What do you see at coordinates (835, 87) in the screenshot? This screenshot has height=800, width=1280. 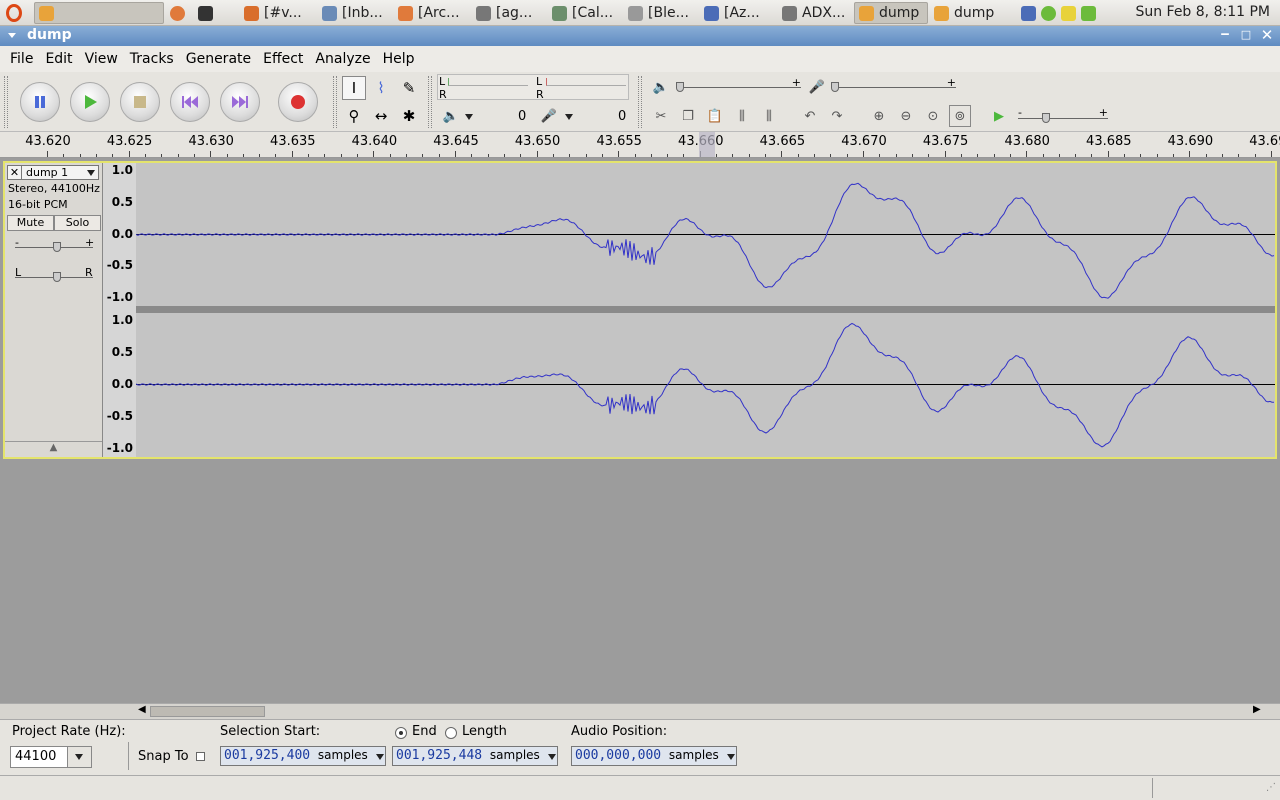 I see `input-volume-knob` at bounding box center [835, 87].